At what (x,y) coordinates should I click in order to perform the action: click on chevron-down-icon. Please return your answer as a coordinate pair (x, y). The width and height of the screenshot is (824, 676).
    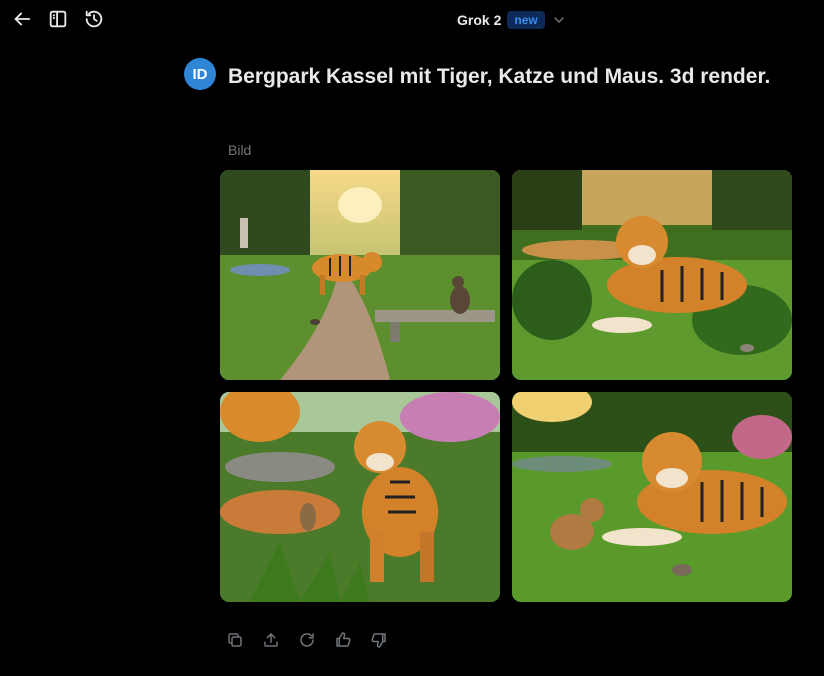
    Looking at the image, I should click on (558, 20).